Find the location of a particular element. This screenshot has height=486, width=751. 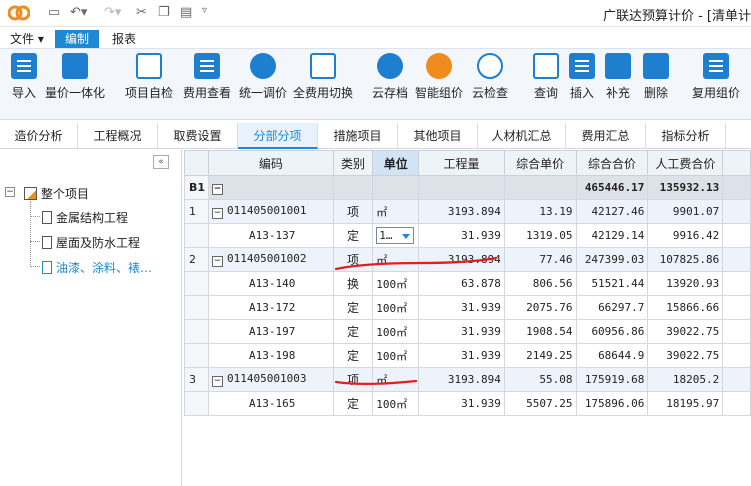

title-bar: ▭ ↶▾ ↷▾ ✂ ❐ ▤ ▿ 广联达预算计价 - [清单计 is located at coordinates (375, 13).